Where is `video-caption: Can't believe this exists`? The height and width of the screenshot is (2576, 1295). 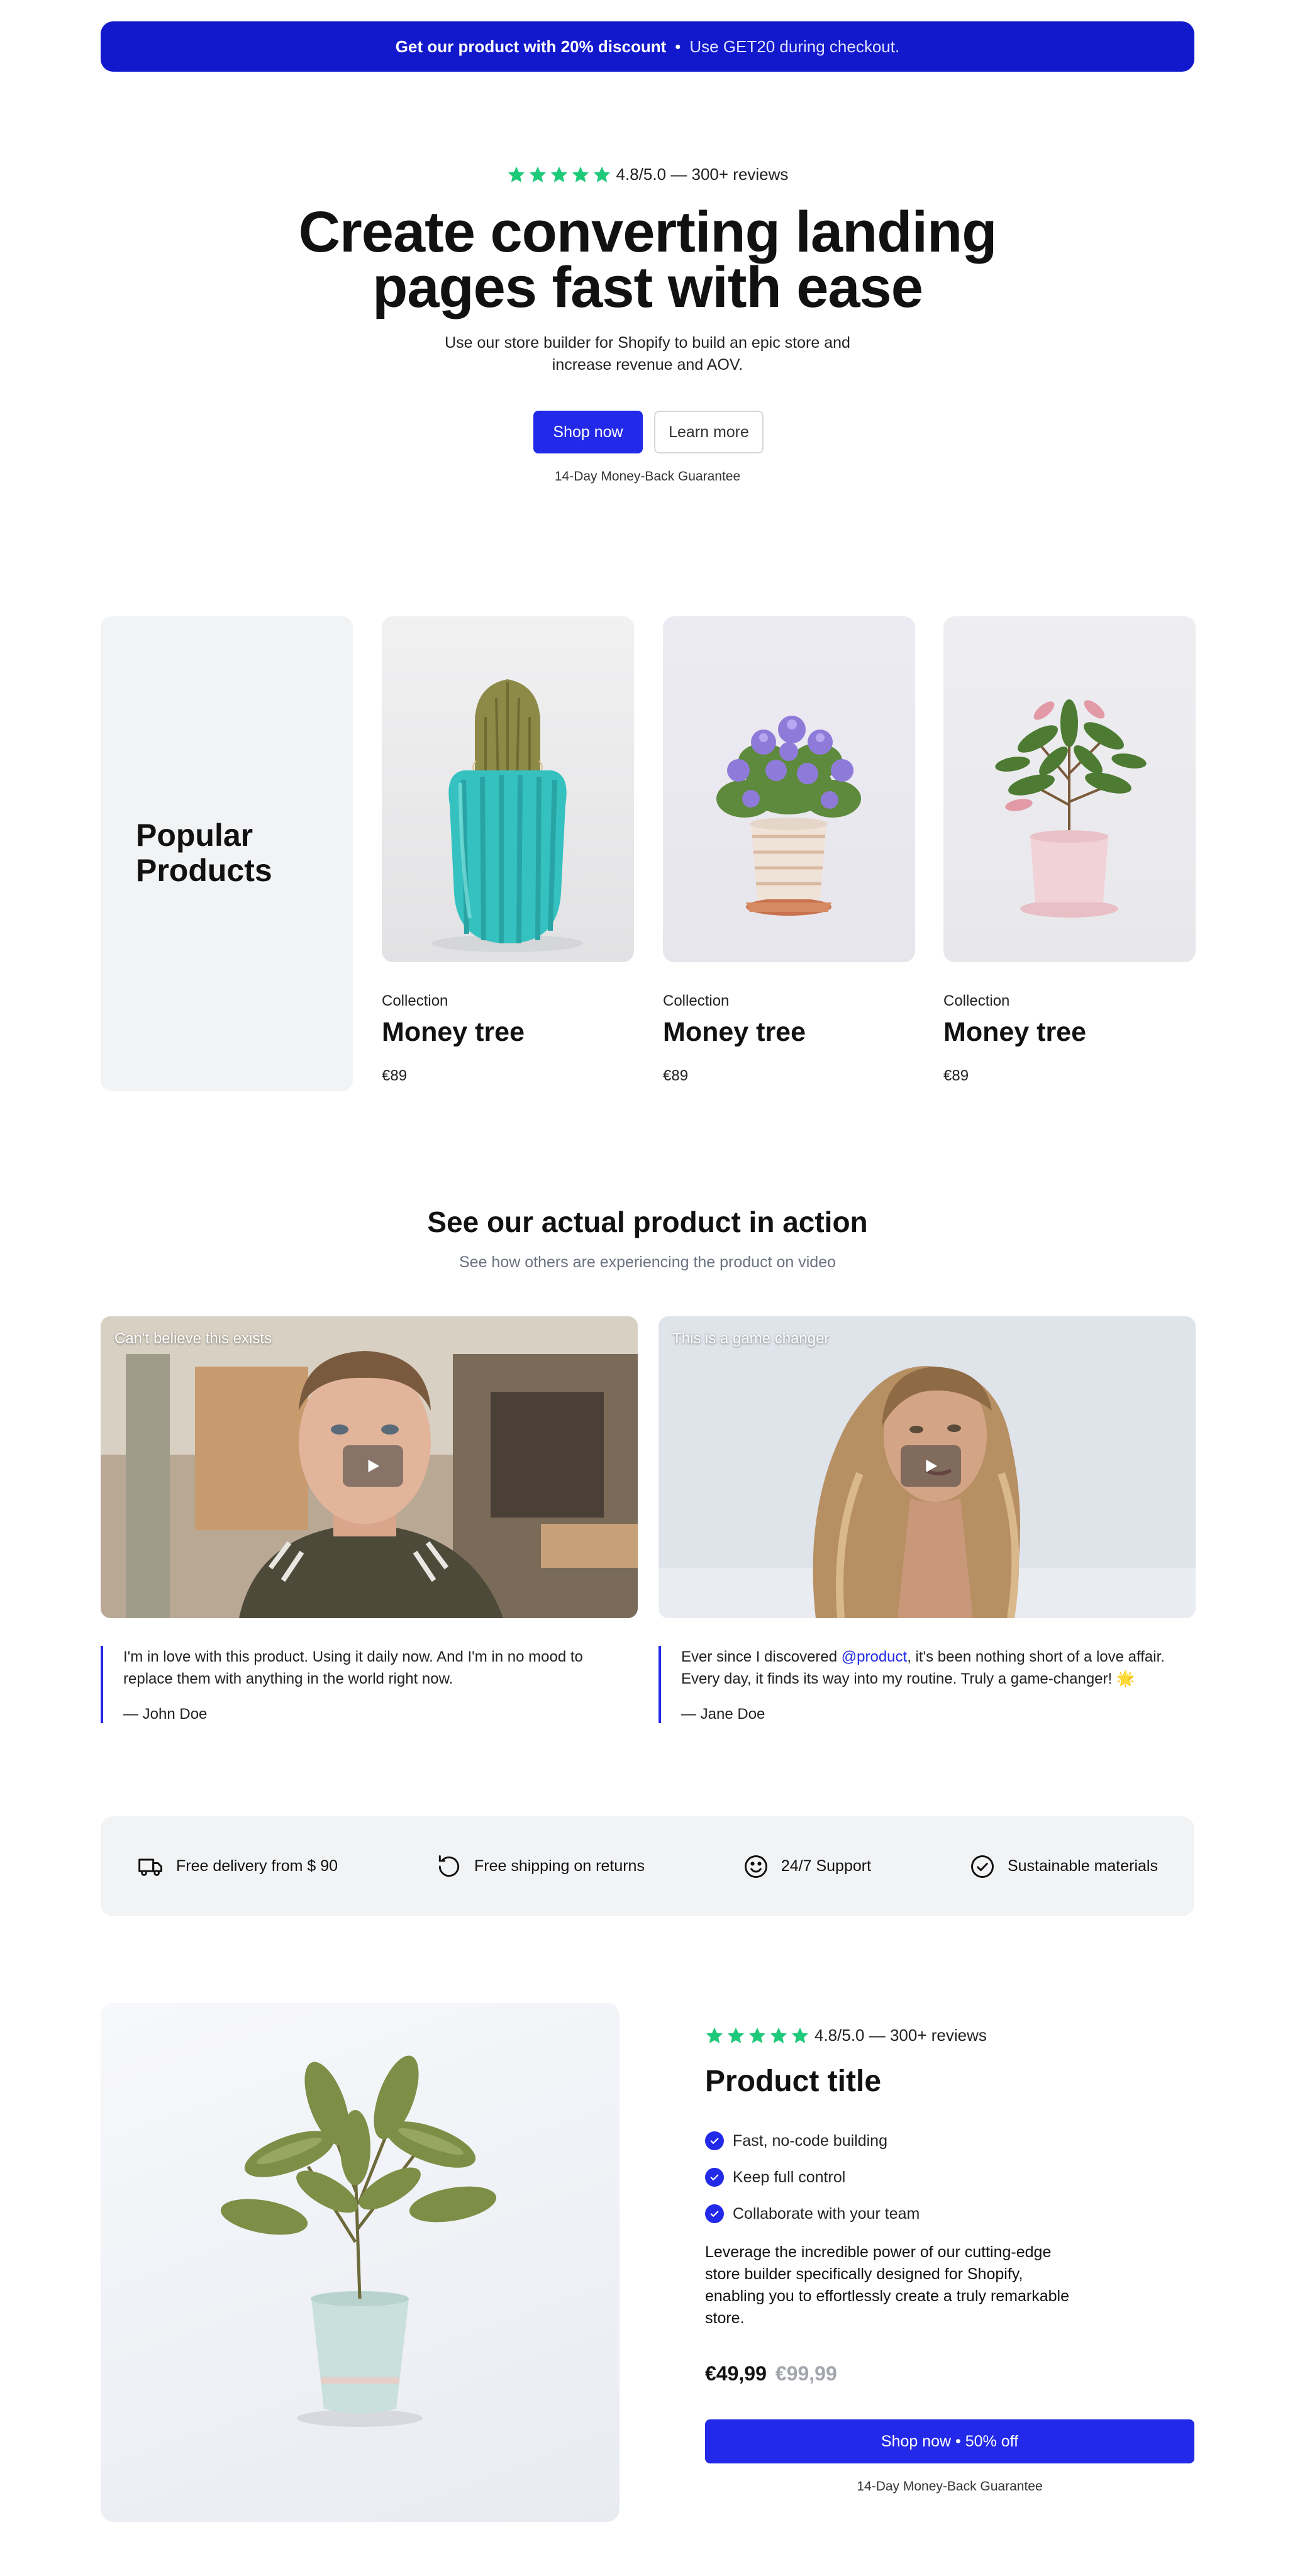
video-caption: Can't believe this exists is located at coordinates (193, 1338).